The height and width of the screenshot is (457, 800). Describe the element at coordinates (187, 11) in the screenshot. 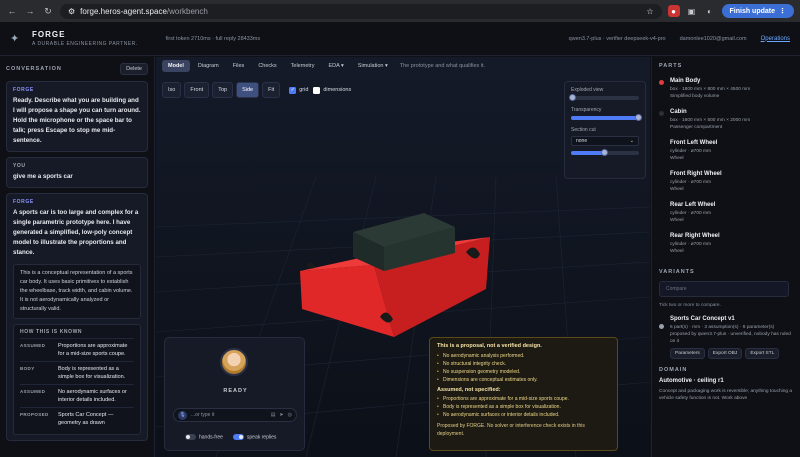

I see `url-path: /workbench` at that location.